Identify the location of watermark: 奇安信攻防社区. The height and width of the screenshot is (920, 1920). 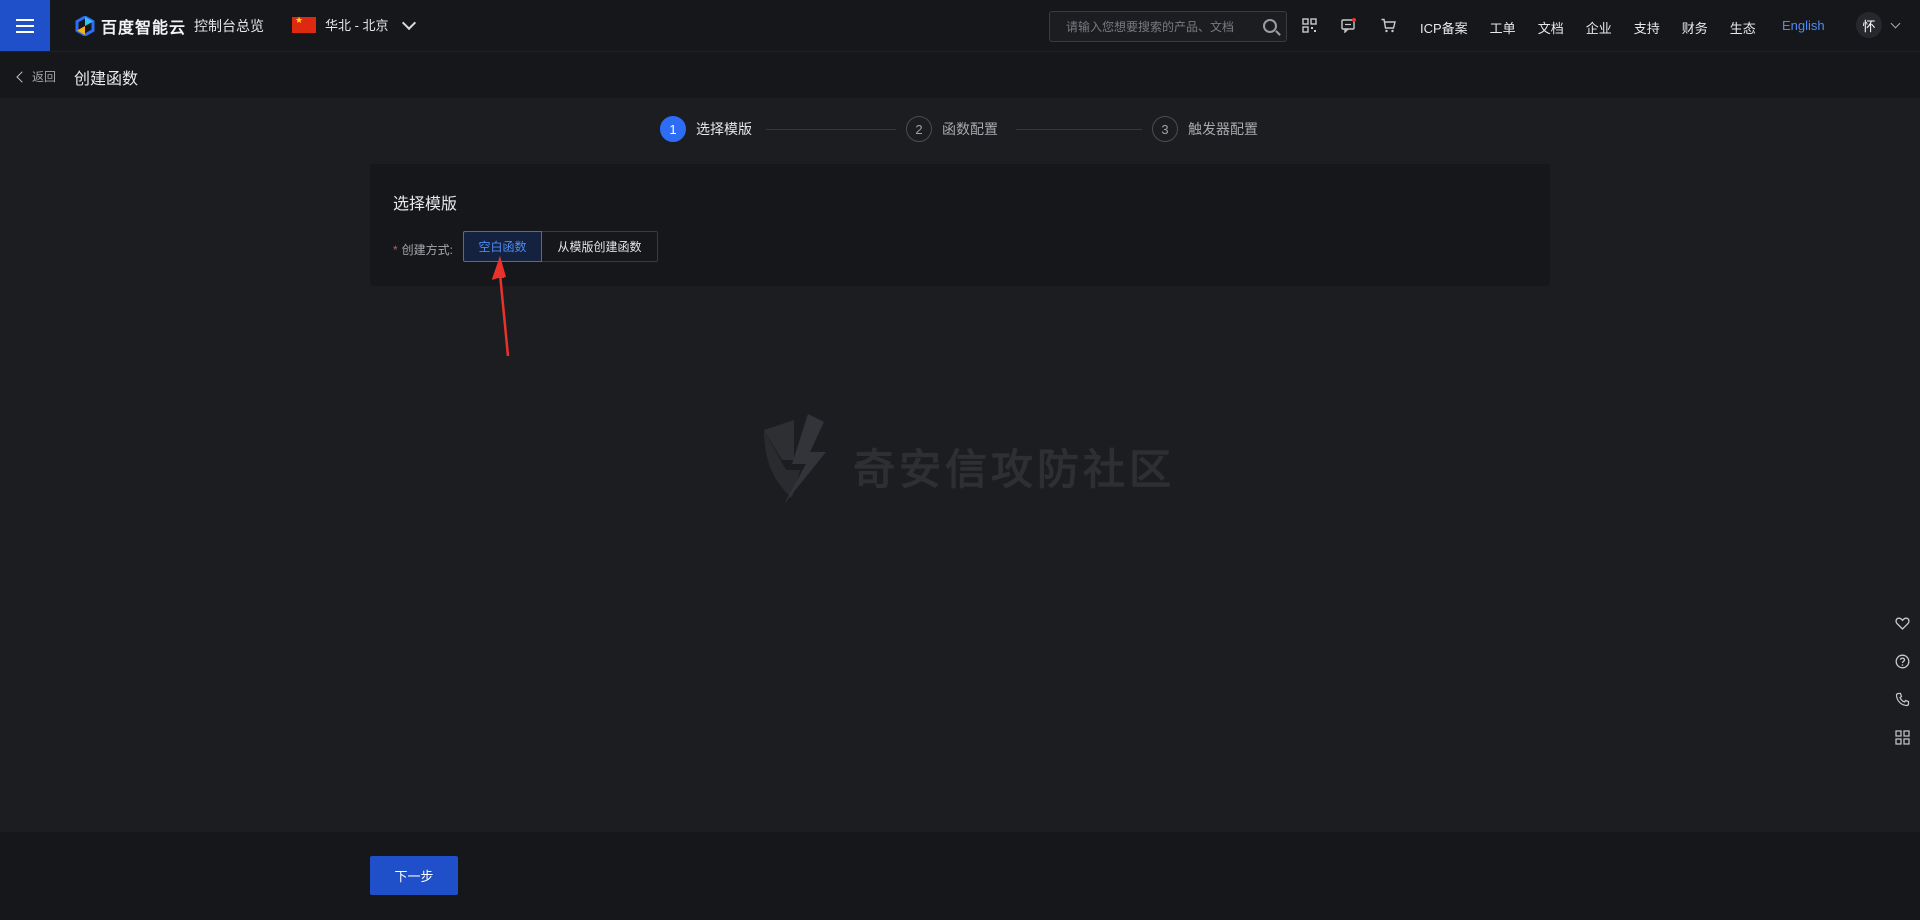
(963, 459).